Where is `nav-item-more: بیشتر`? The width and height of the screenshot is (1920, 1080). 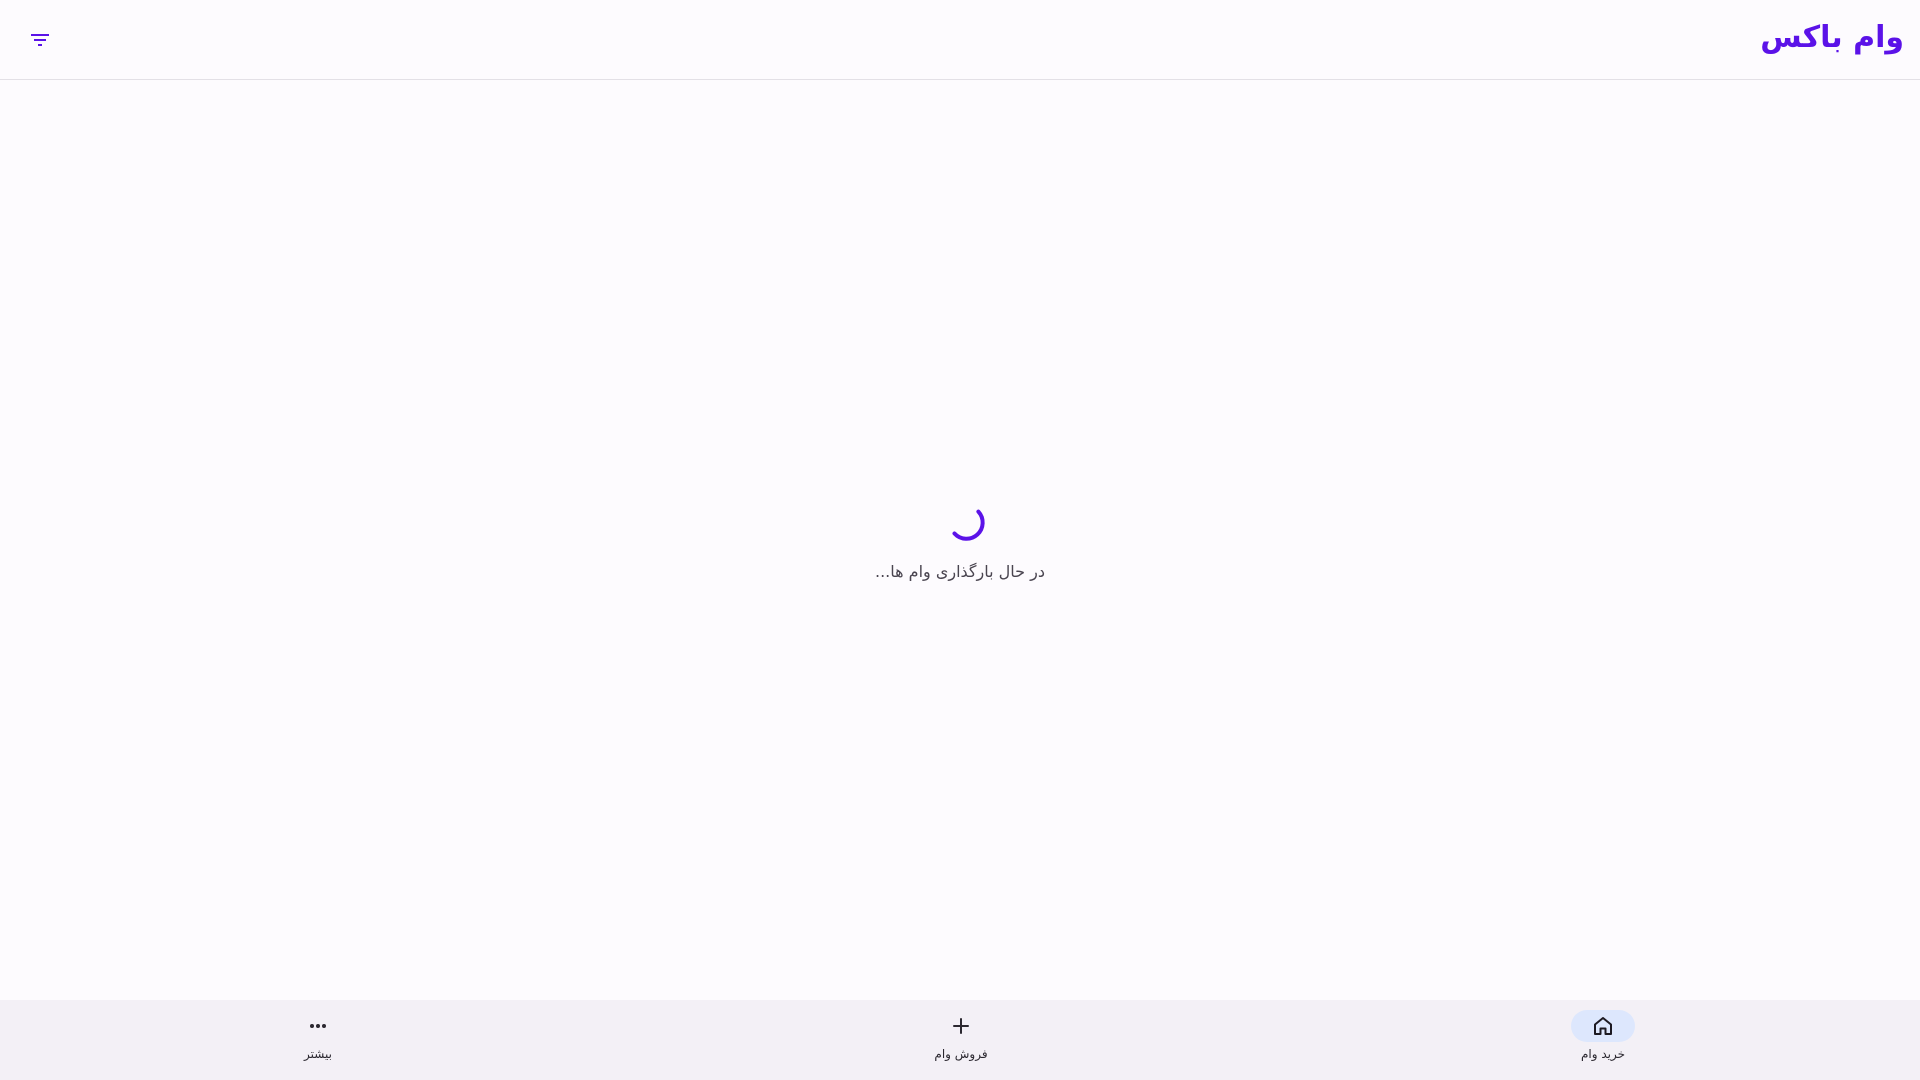
nav-item-more: بیشتر is located at coordinates (318, 1040).